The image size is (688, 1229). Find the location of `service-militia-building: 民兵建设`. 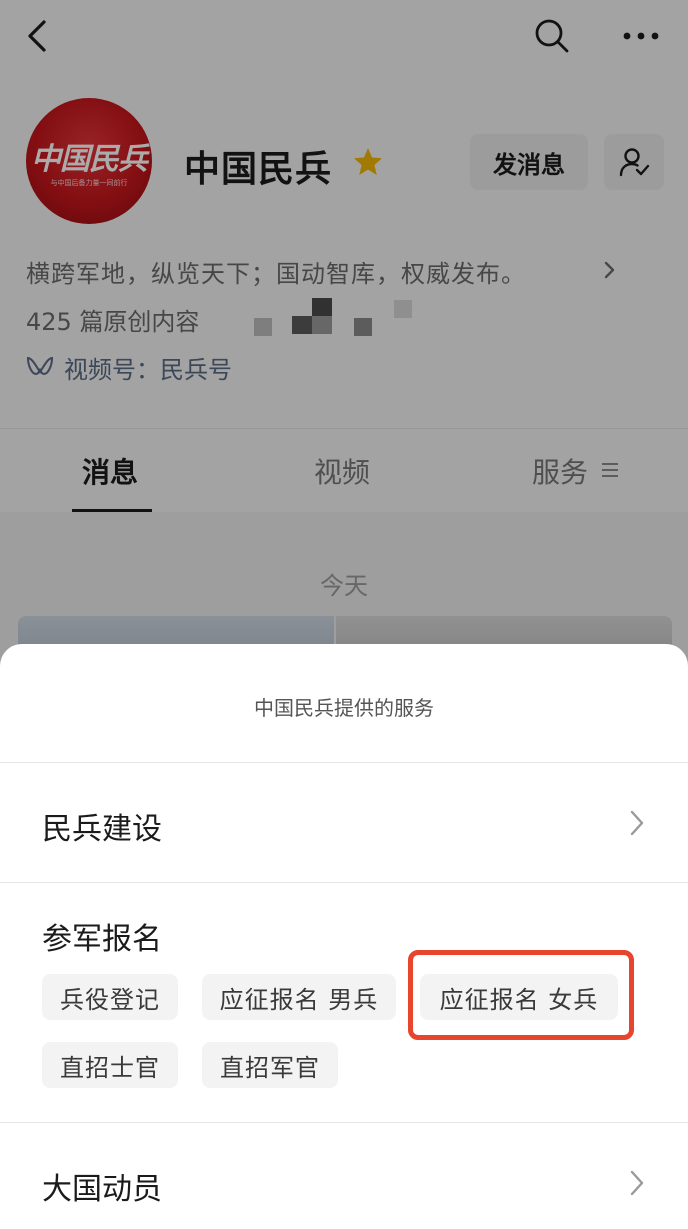

service-militia-building: 民兵建设 is located at coordinates (102, 826).